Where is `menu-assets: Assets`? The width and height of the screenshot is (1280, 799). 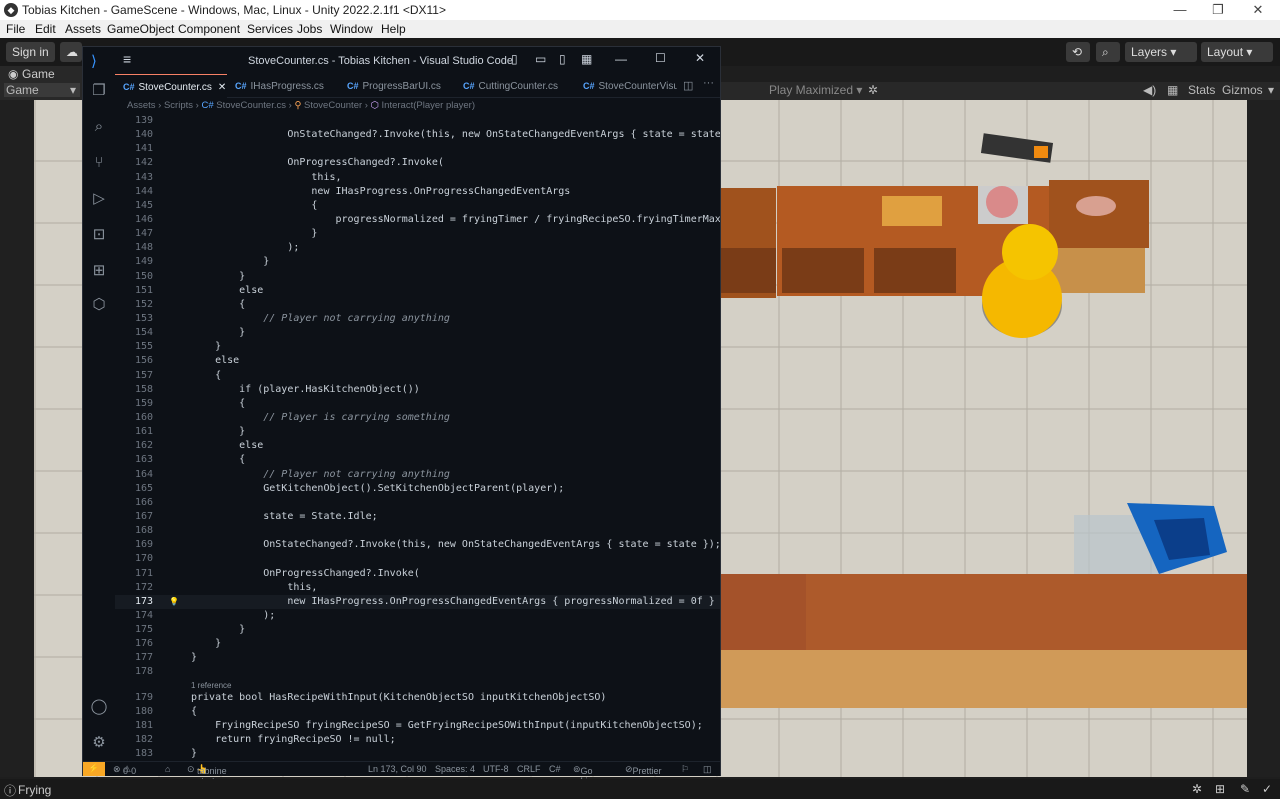 menu-assets: Assets is located at coordinates (83, 29).